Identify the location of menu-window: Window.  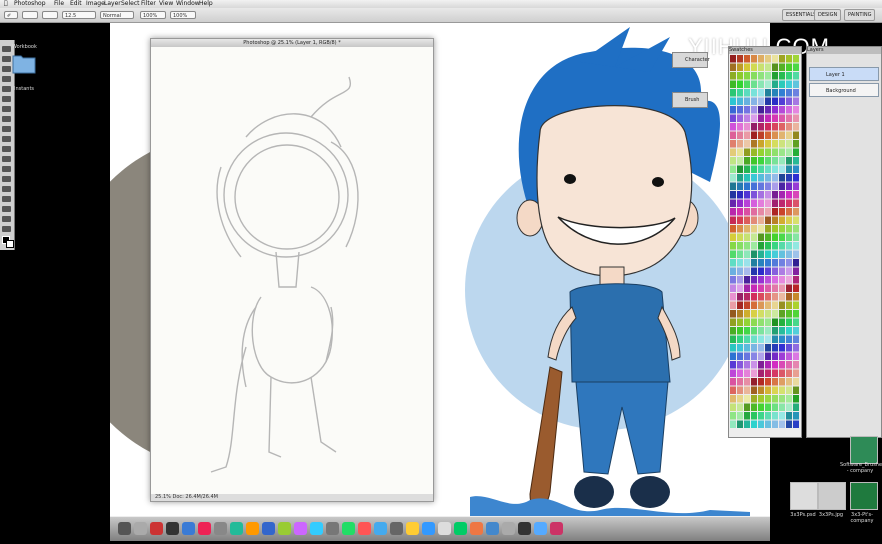
(188, 4).